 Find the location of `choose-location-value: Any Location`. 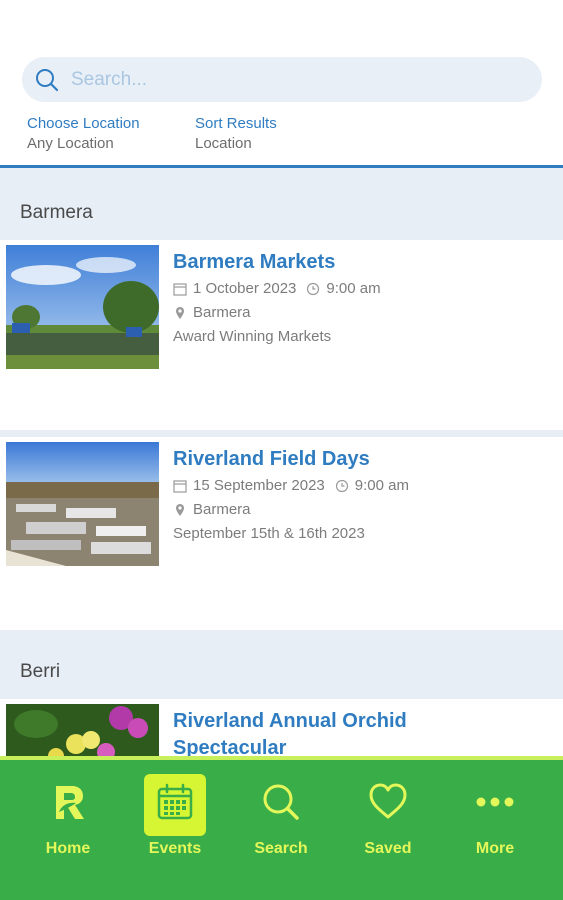

choose-location-value: Any Location is located at coordinates (70, 143).